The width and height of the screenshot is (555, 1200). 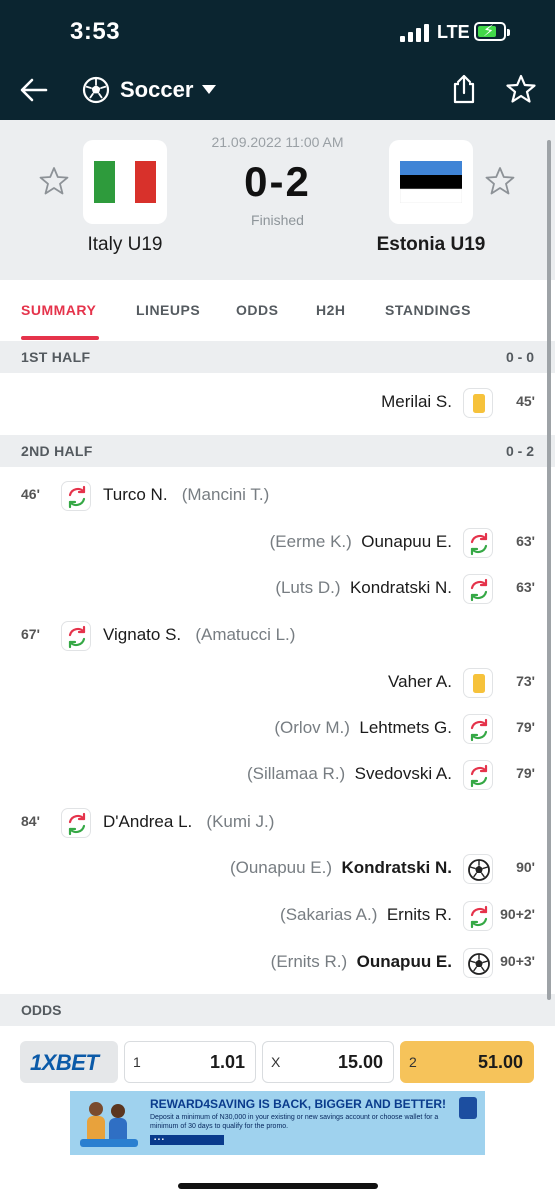 I want to click on section-label: 1ST HALF, so click(x=56, y=357).